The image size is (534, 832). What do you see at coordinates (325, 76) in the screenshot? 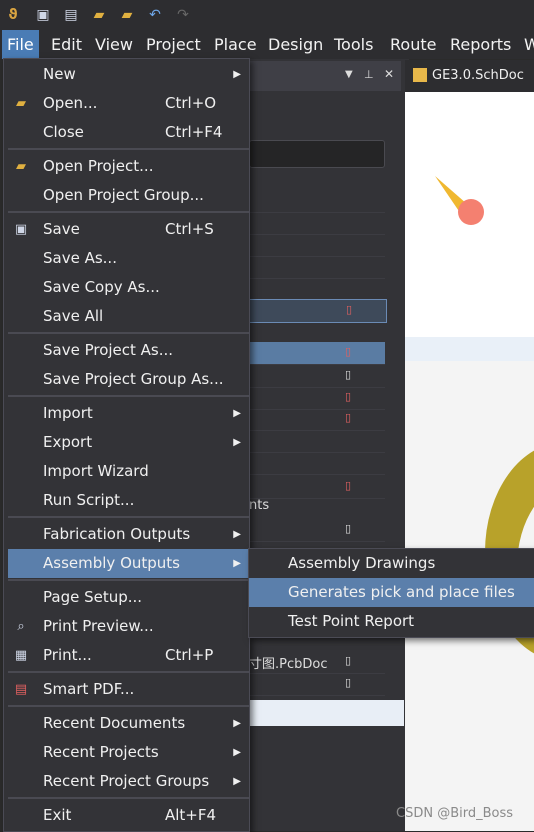
I see `panel-header: ▼ ⊥ ✕` at bounding box center [325, 76].